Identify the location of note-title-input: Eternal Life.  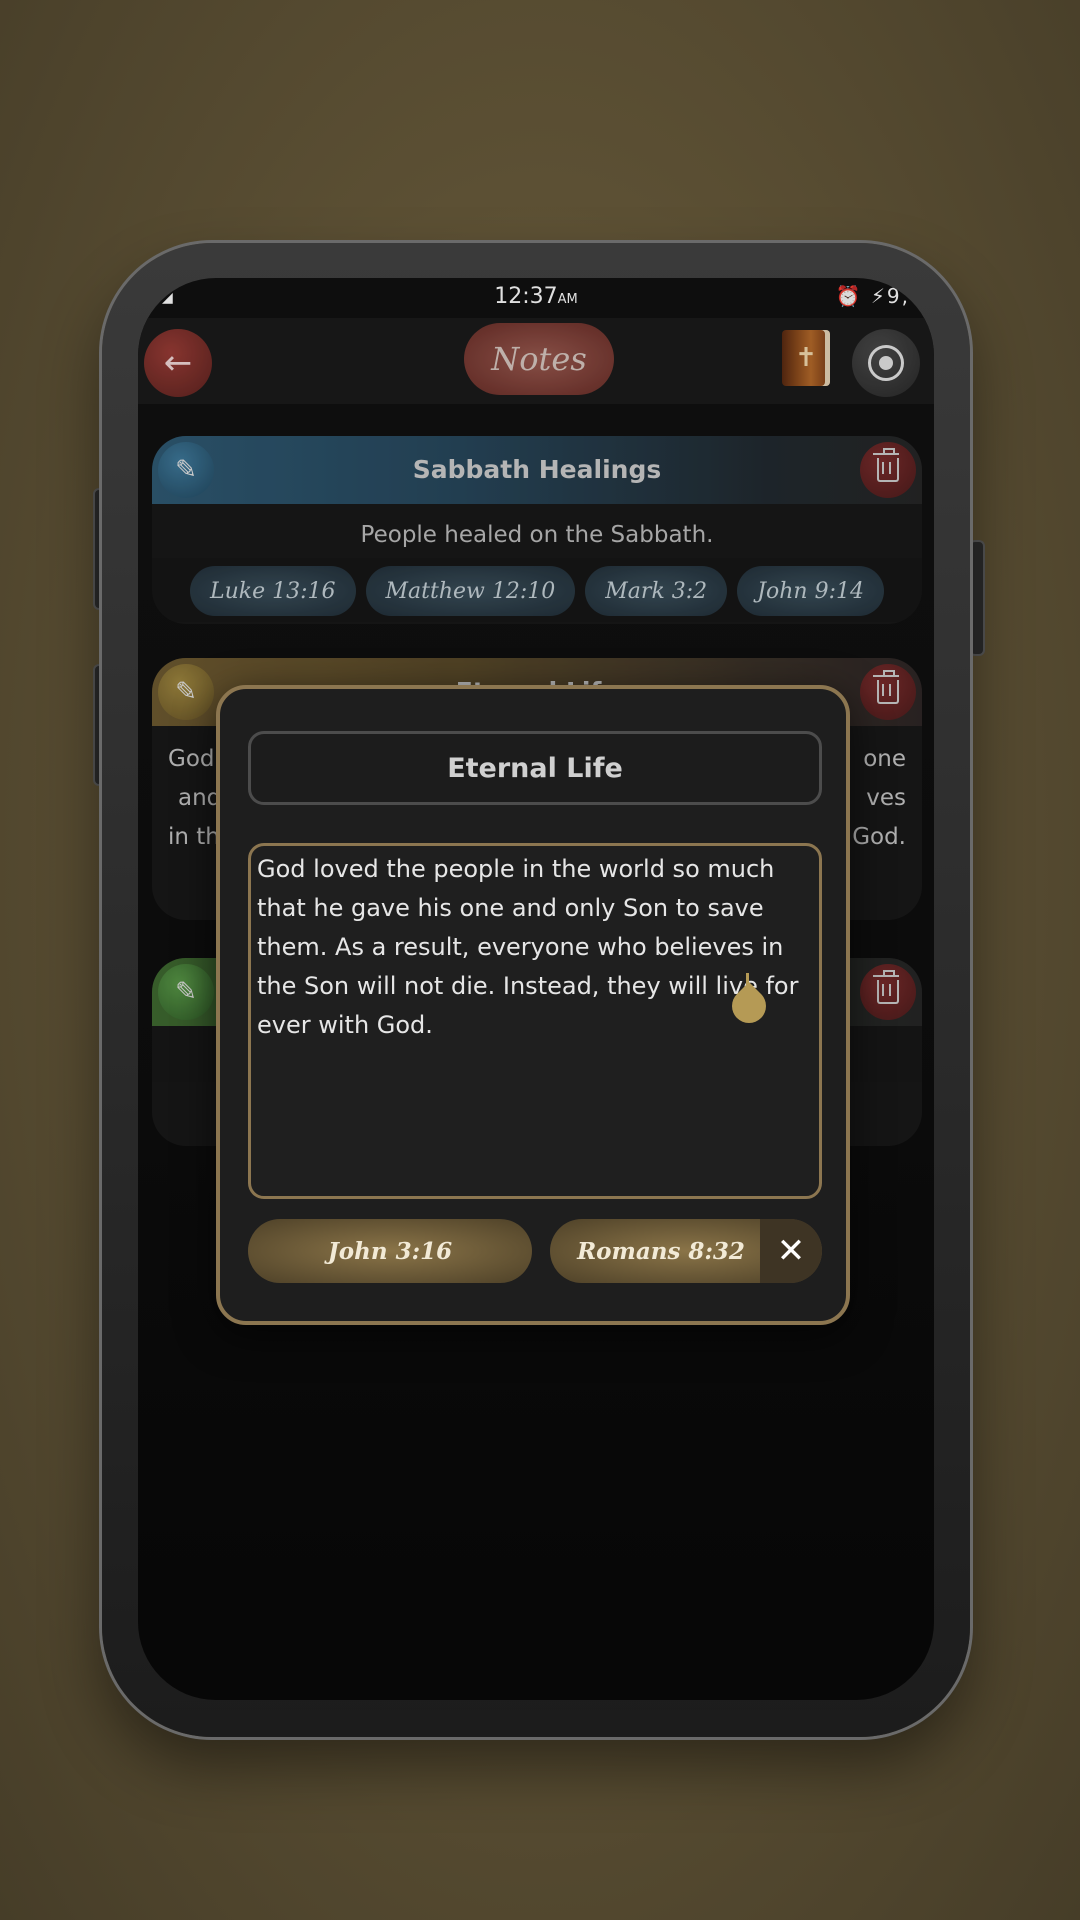
(535, 768).